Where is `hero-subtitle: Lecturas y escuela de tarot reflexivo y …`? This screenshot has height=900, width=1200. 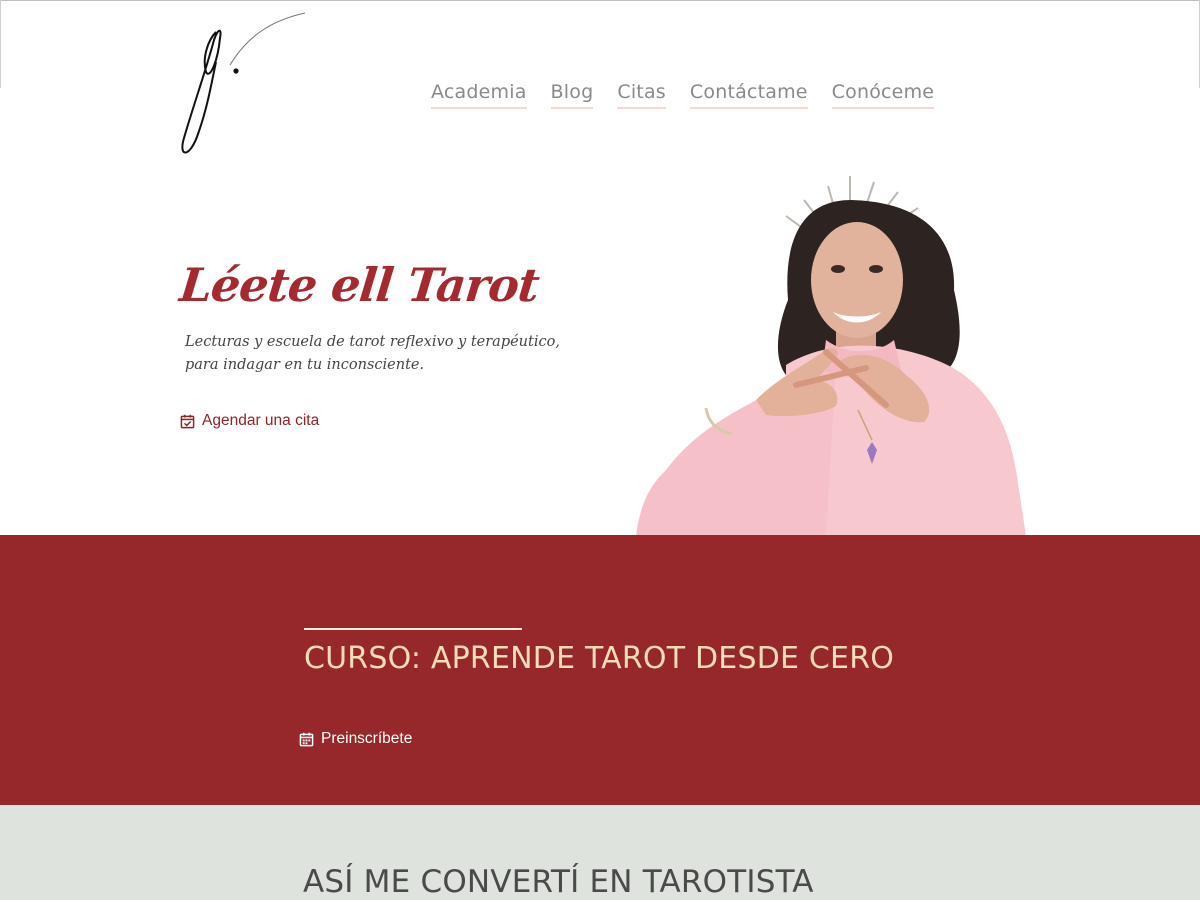
hero-subtitle: Lecturas y escuela de tarot reflexivo y … is located at coordinates (372, 353).